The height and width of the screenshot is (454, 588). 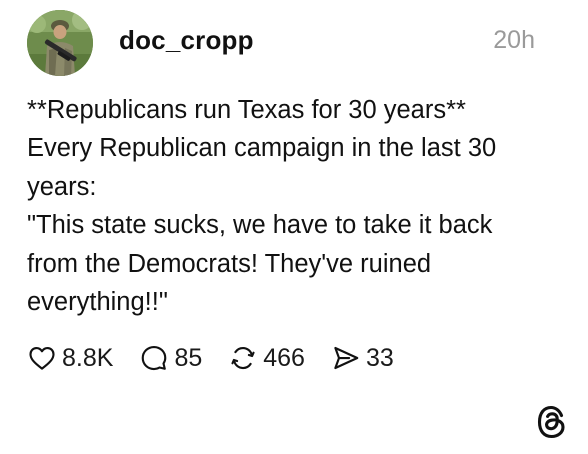 What do you see at coordinates (379, 357) in the screenshot?
I see `share-count: 33` at bounding box center [379, 357].